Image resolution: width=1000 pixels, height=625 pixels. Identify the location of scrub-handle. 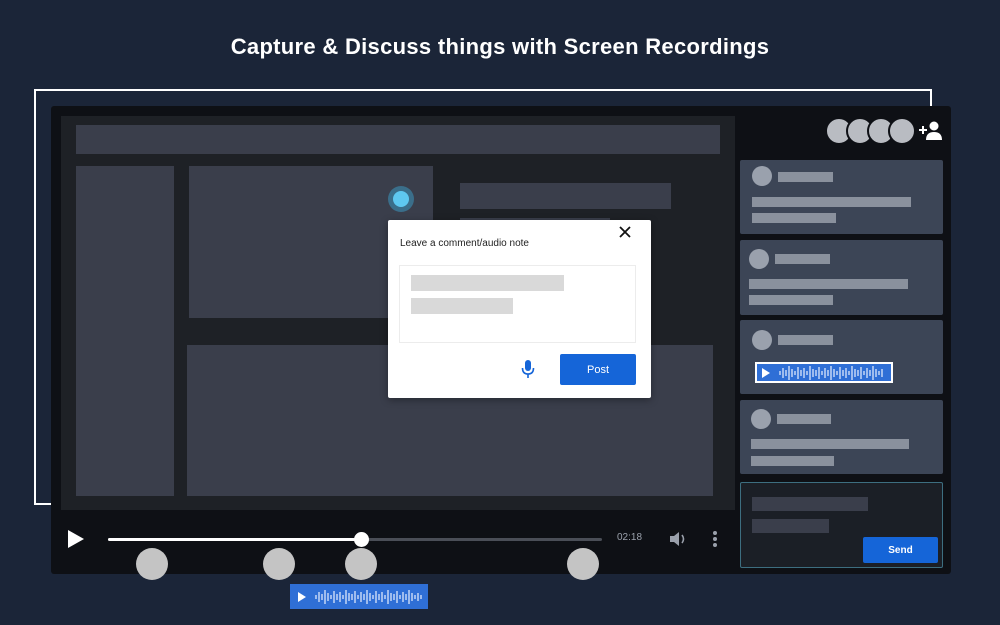
(361, 539).